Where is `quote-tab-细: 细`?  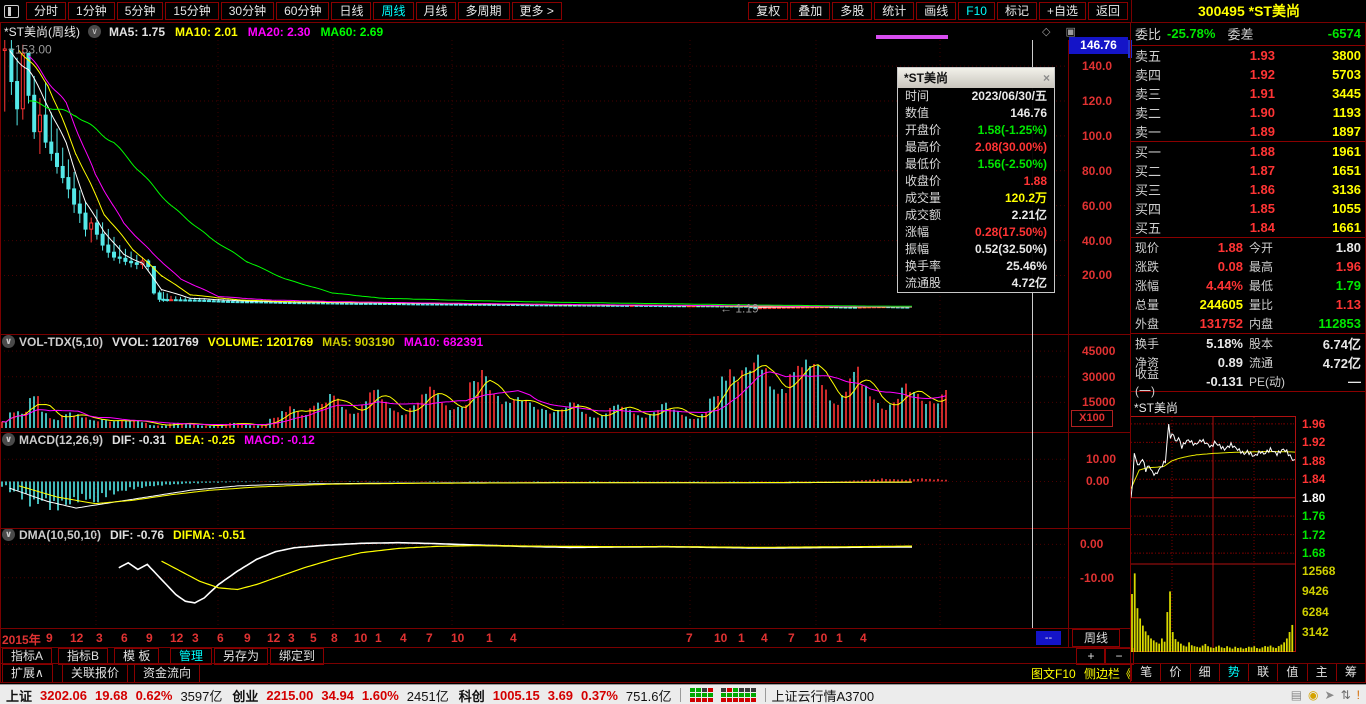 quote-tab-细: 细 is located at coordinates (1204, 672).